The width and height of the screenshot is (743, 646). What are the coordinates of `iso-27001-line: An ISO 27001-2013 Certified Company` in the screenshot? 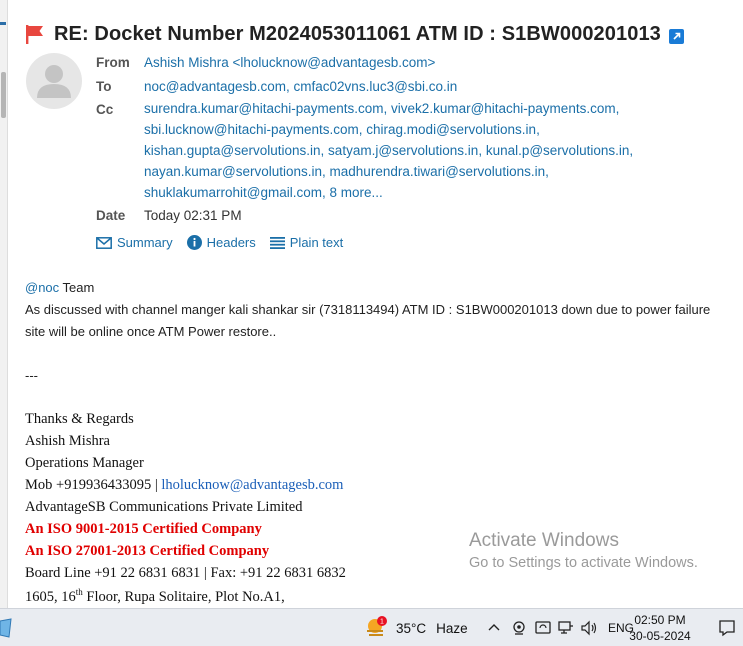 It's located at (147, 551).